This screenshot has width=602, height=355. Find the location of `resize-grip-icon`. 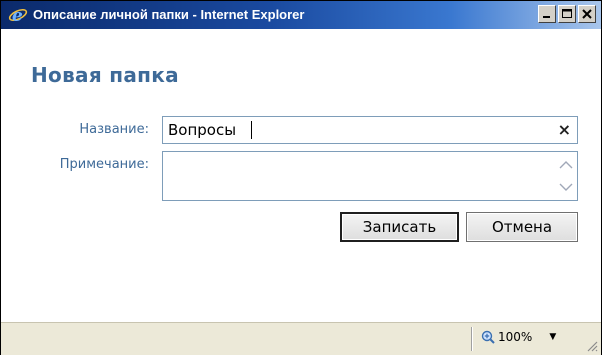

resize-grip-icon is located at coordinates (591, 345).